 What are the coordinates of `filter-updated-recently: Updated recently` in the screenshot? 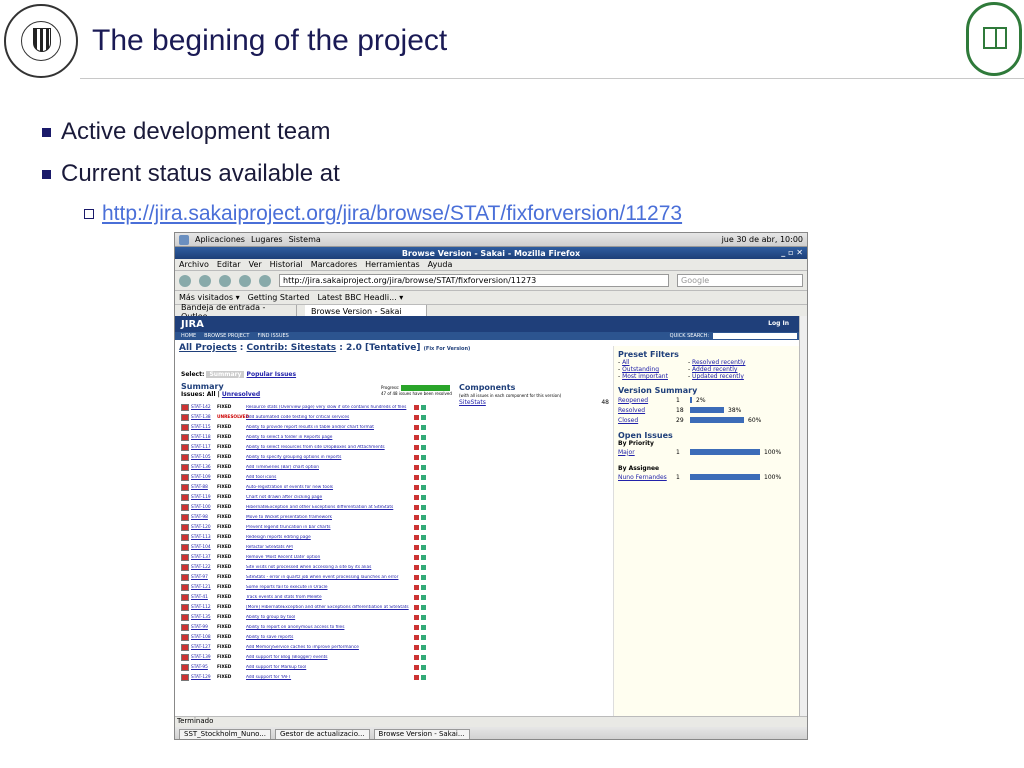 It's located at (718, 376).